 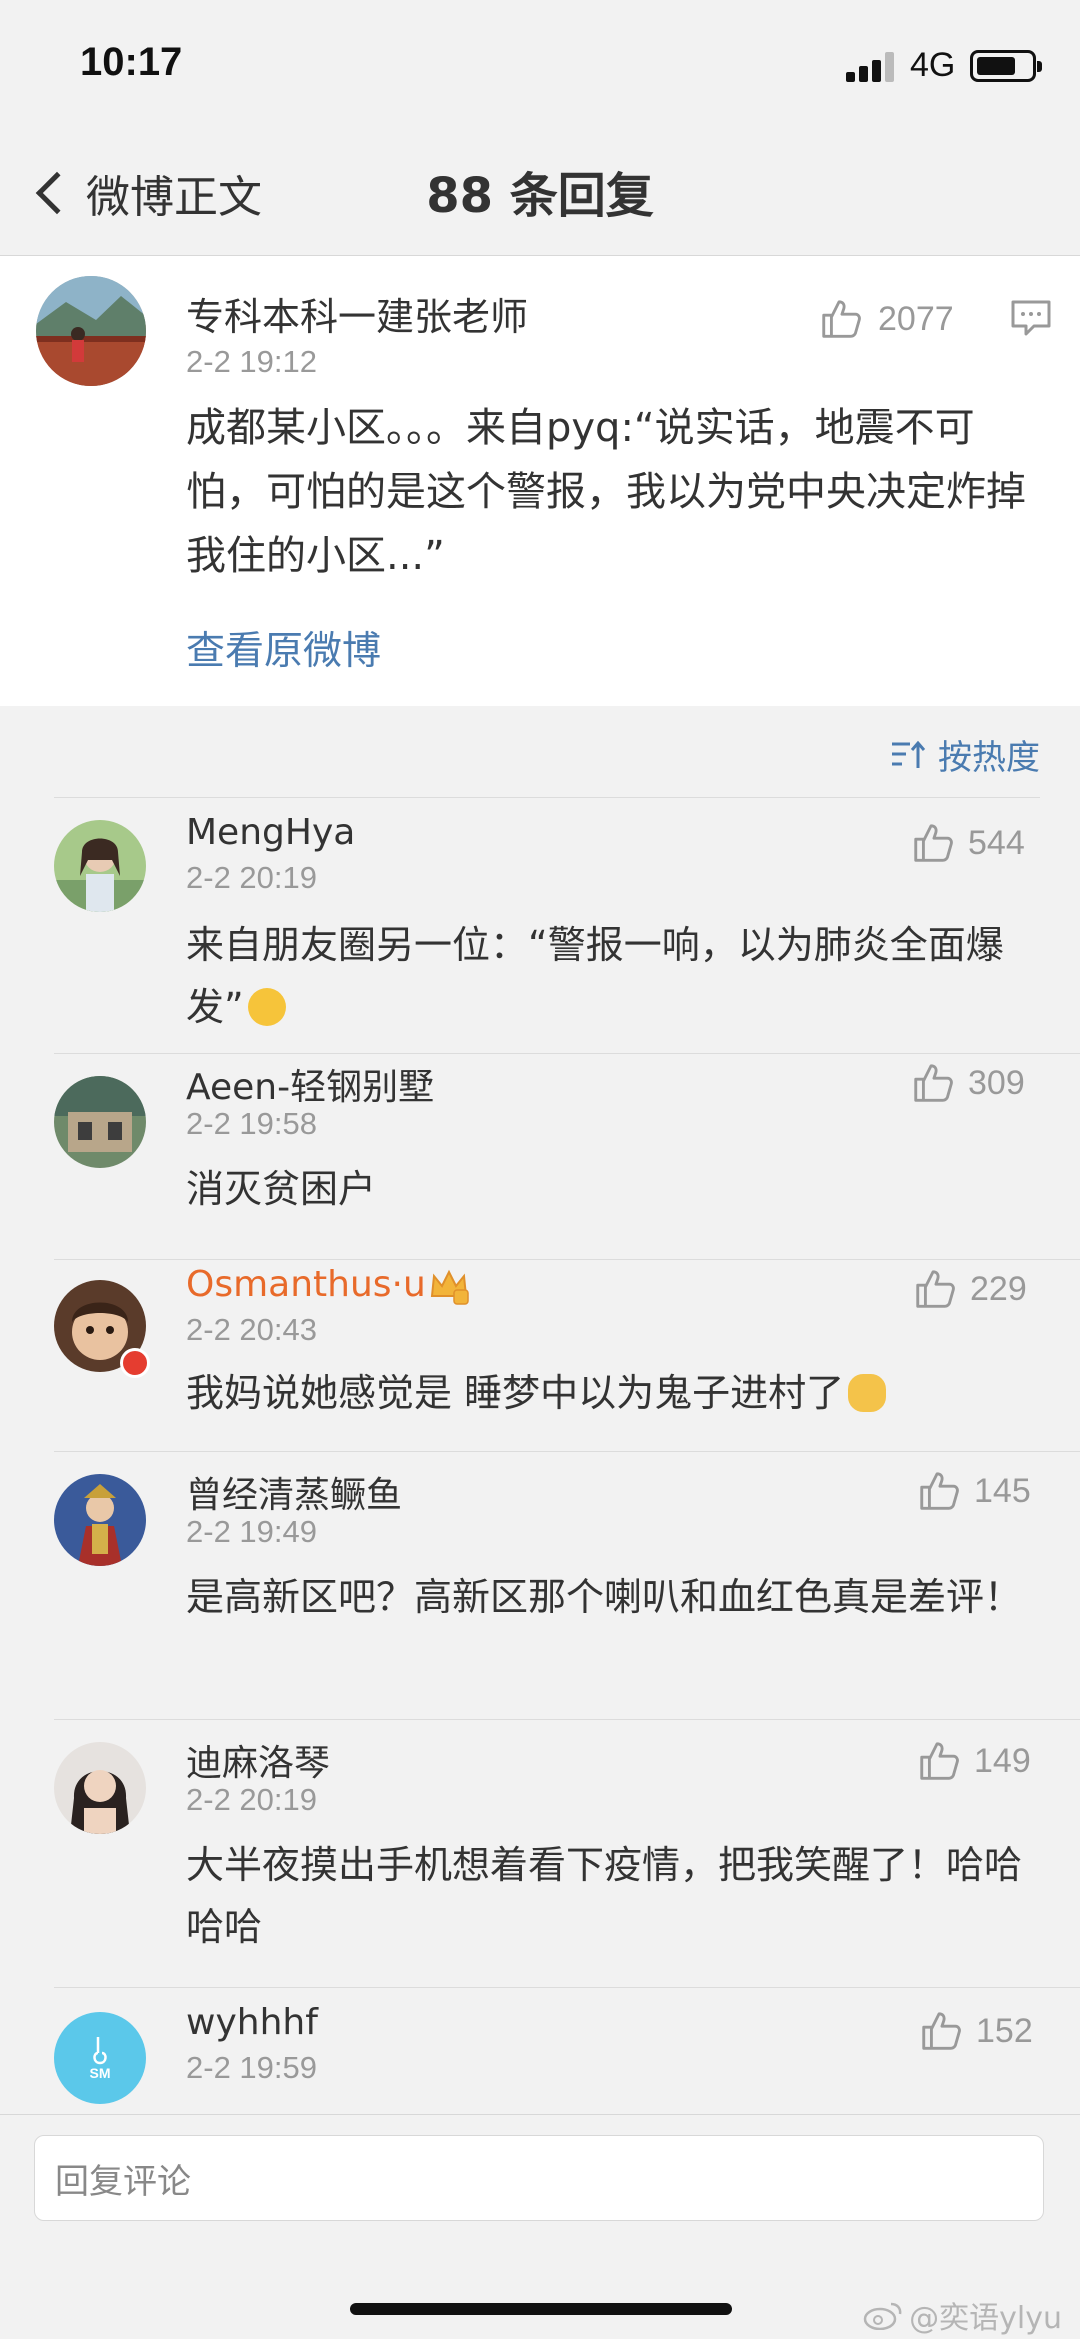 I want to click on like-button: 309, so click(x=967, y=1083).